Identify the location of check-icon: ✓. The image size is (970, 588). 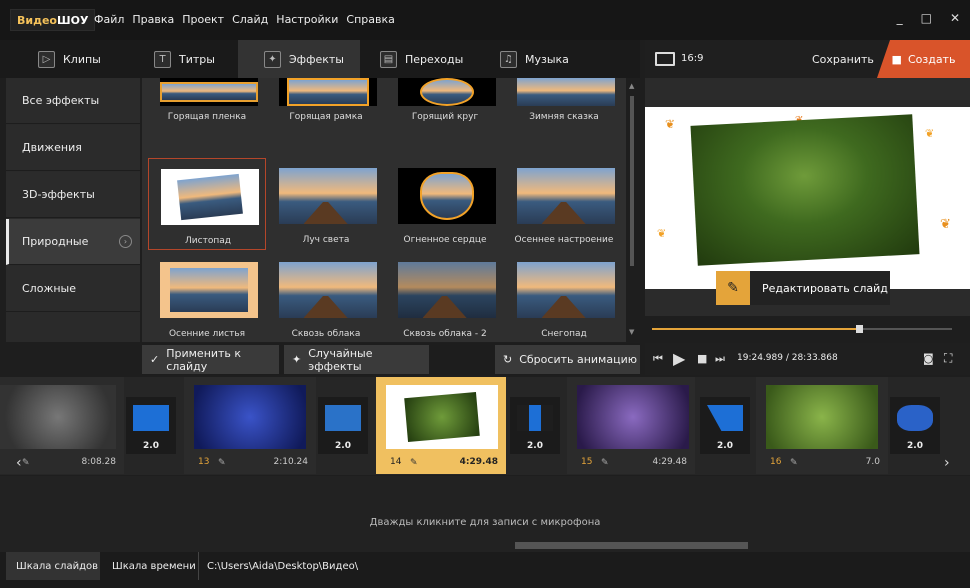
(155, 359).